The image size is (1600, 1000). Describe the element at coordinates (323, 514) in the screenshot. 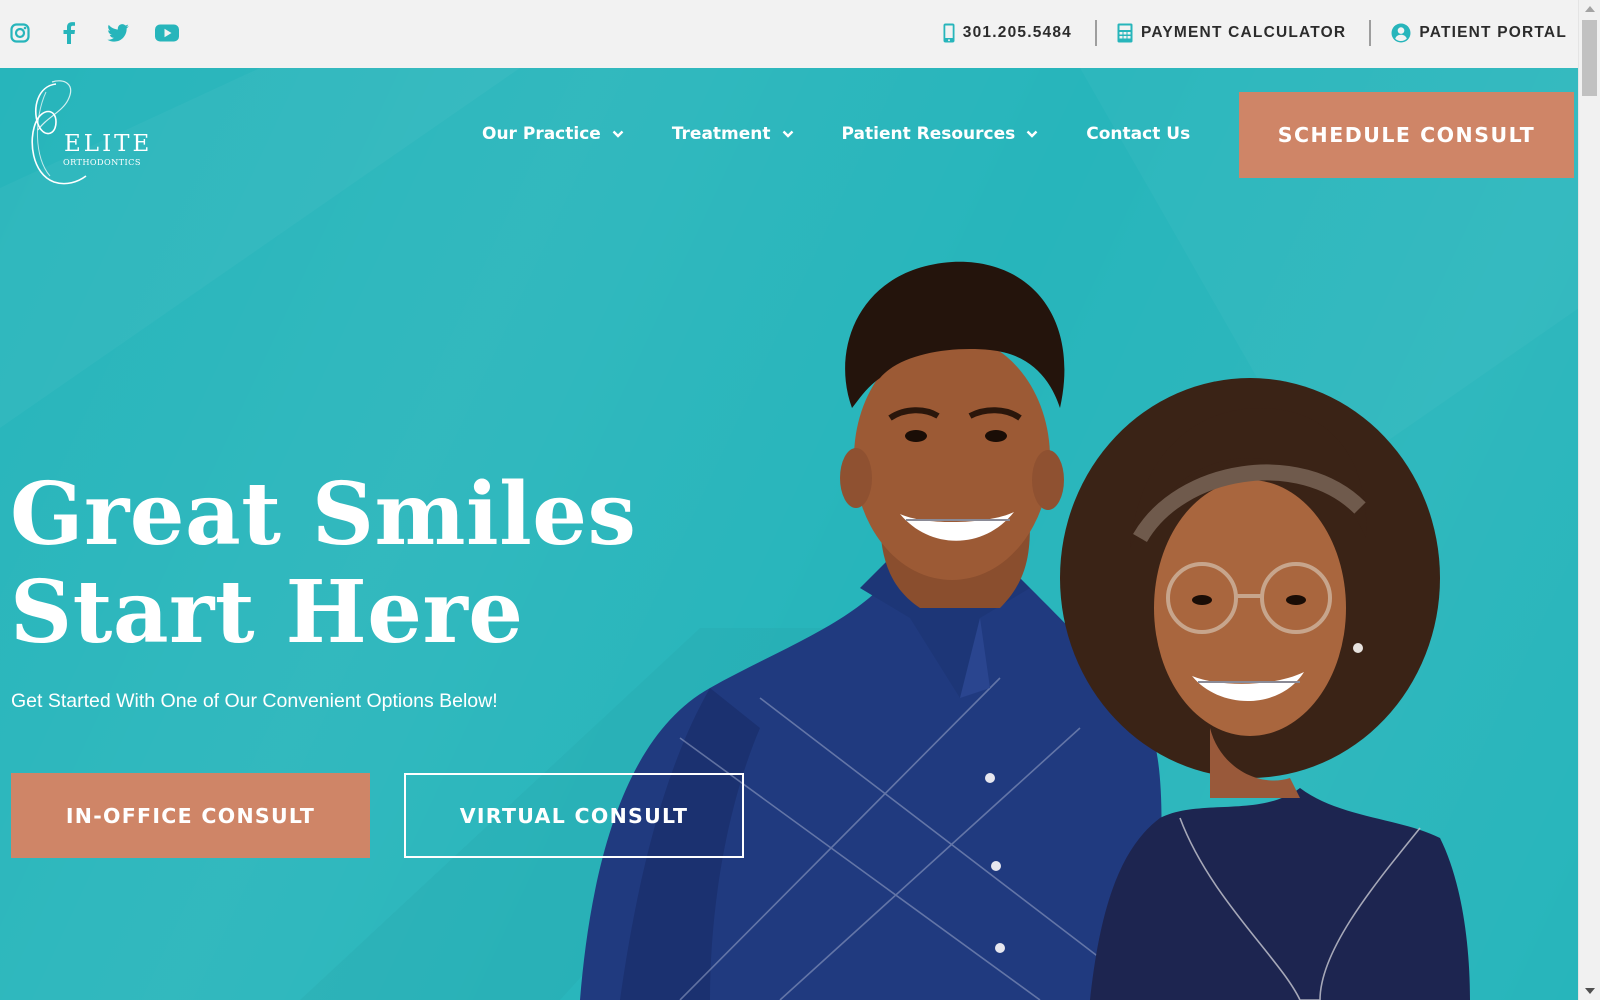

I see `headline-line-1: Great Smiles` at that location.